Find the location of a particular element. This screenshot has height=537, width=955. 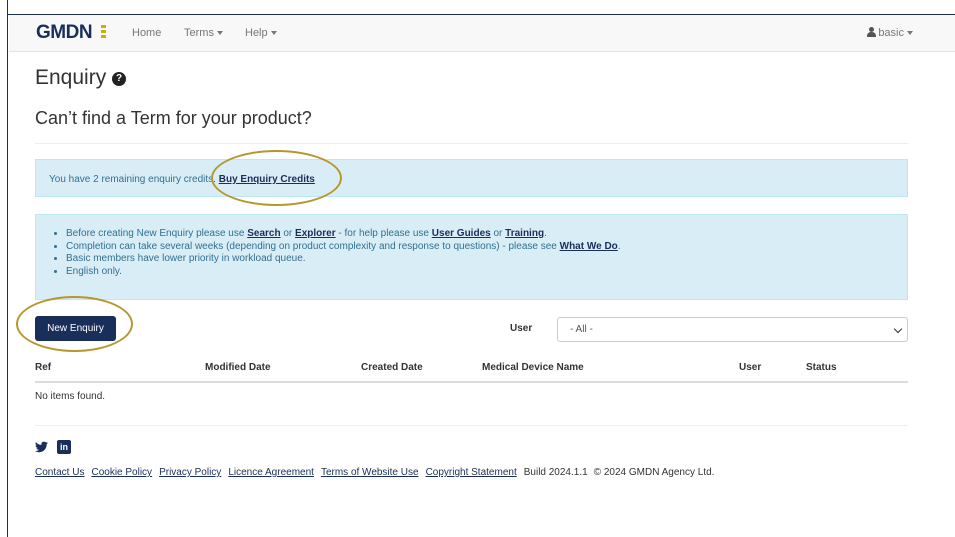

user-filter-label: User is located at coordinates (521, 328).